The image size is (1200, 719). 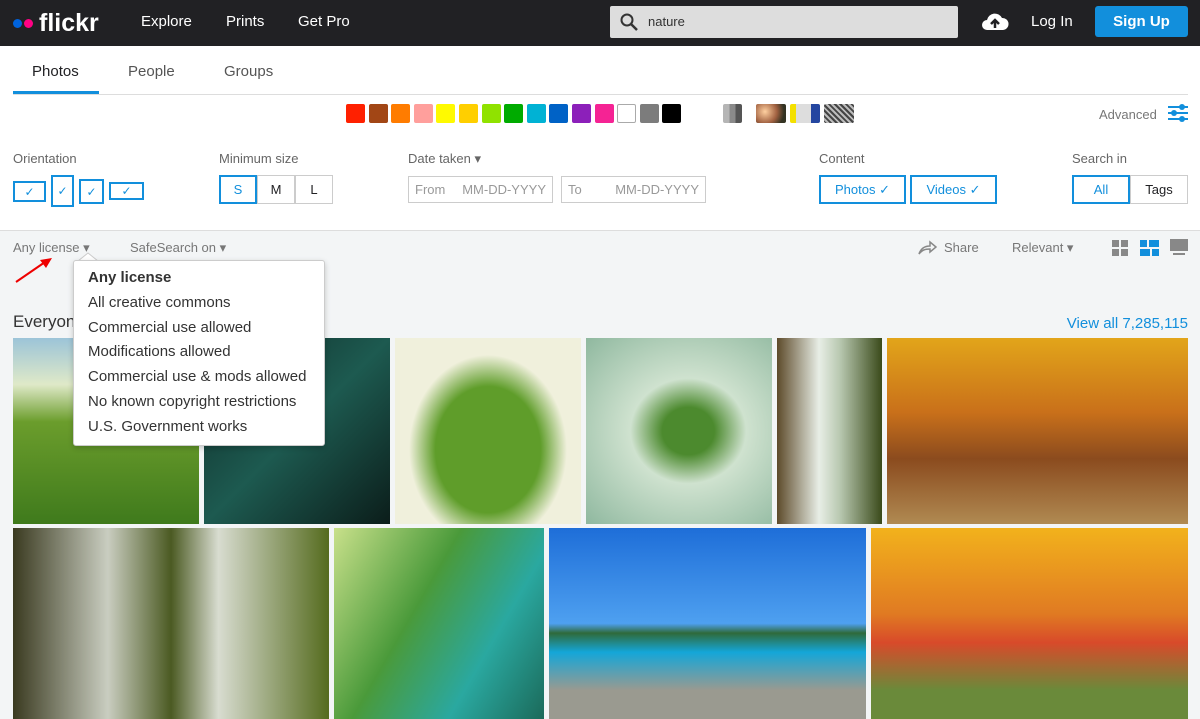 I want to click on divider, so click(x=600, y=94).